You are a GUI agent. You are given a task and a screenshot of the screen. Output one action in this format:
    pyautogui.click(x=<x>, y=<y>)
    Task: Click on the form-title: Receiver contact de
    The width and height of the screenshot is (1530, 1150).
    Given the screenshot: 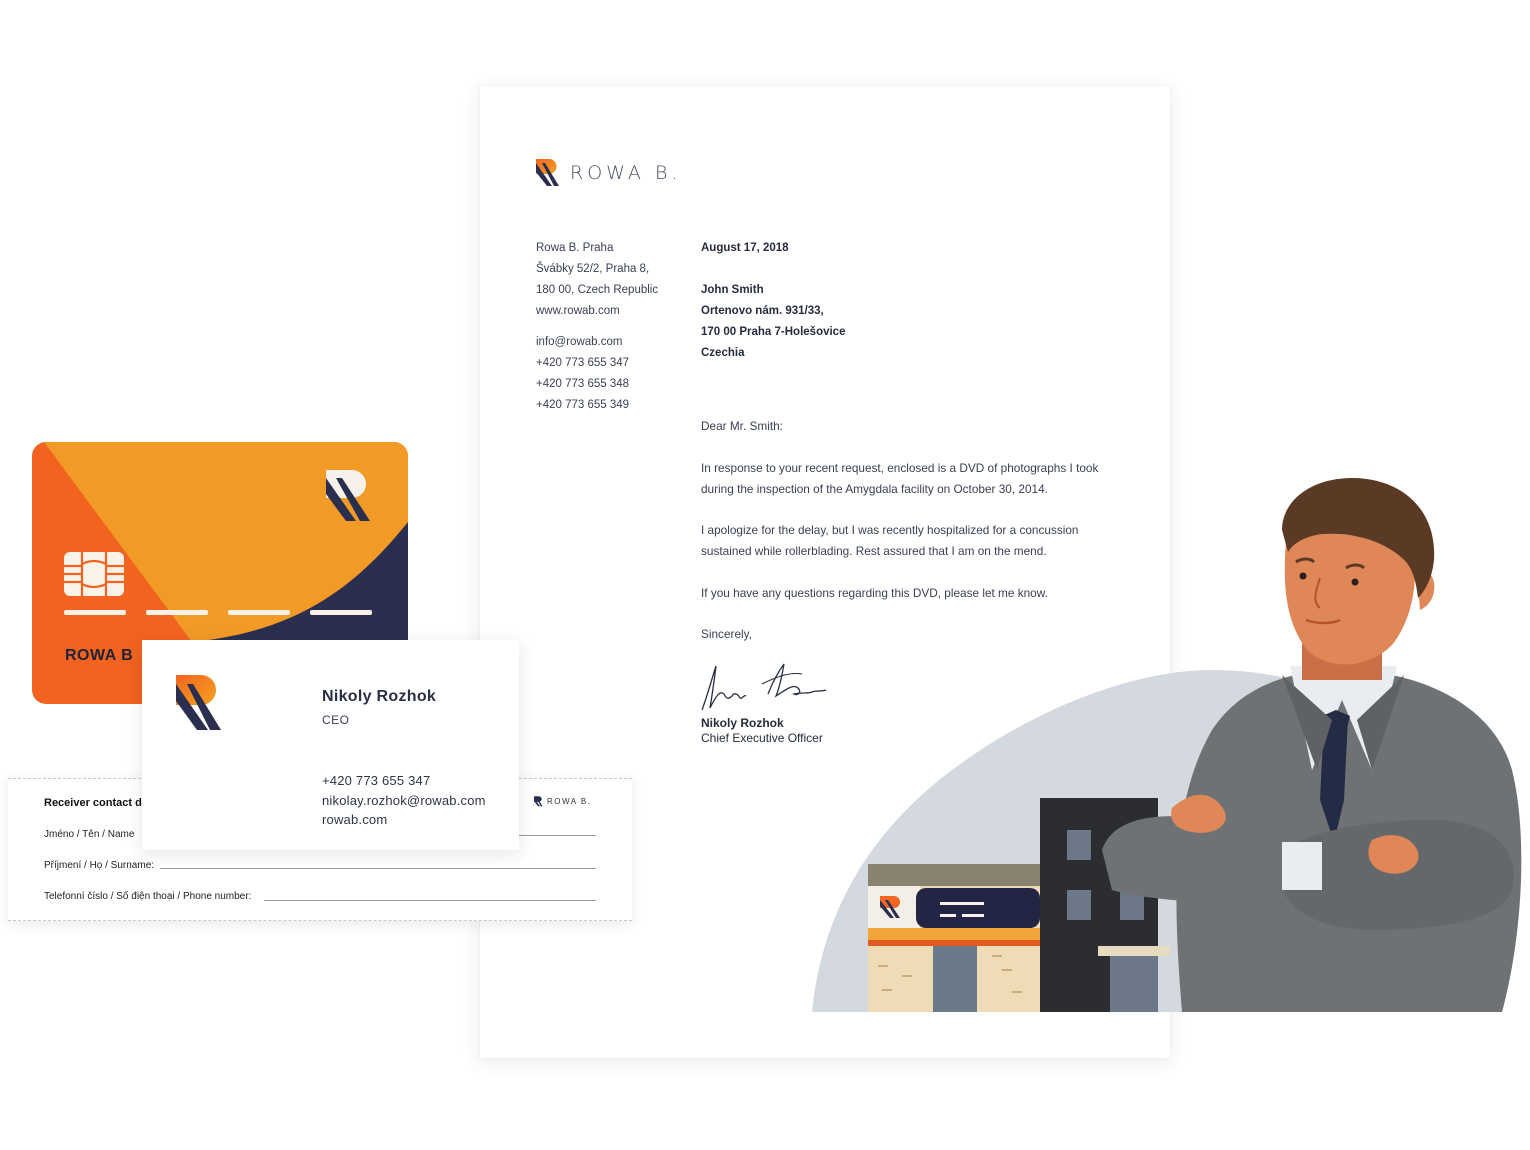 What is the action you would take?
    pyautogui.click(x=96, y=803)
    